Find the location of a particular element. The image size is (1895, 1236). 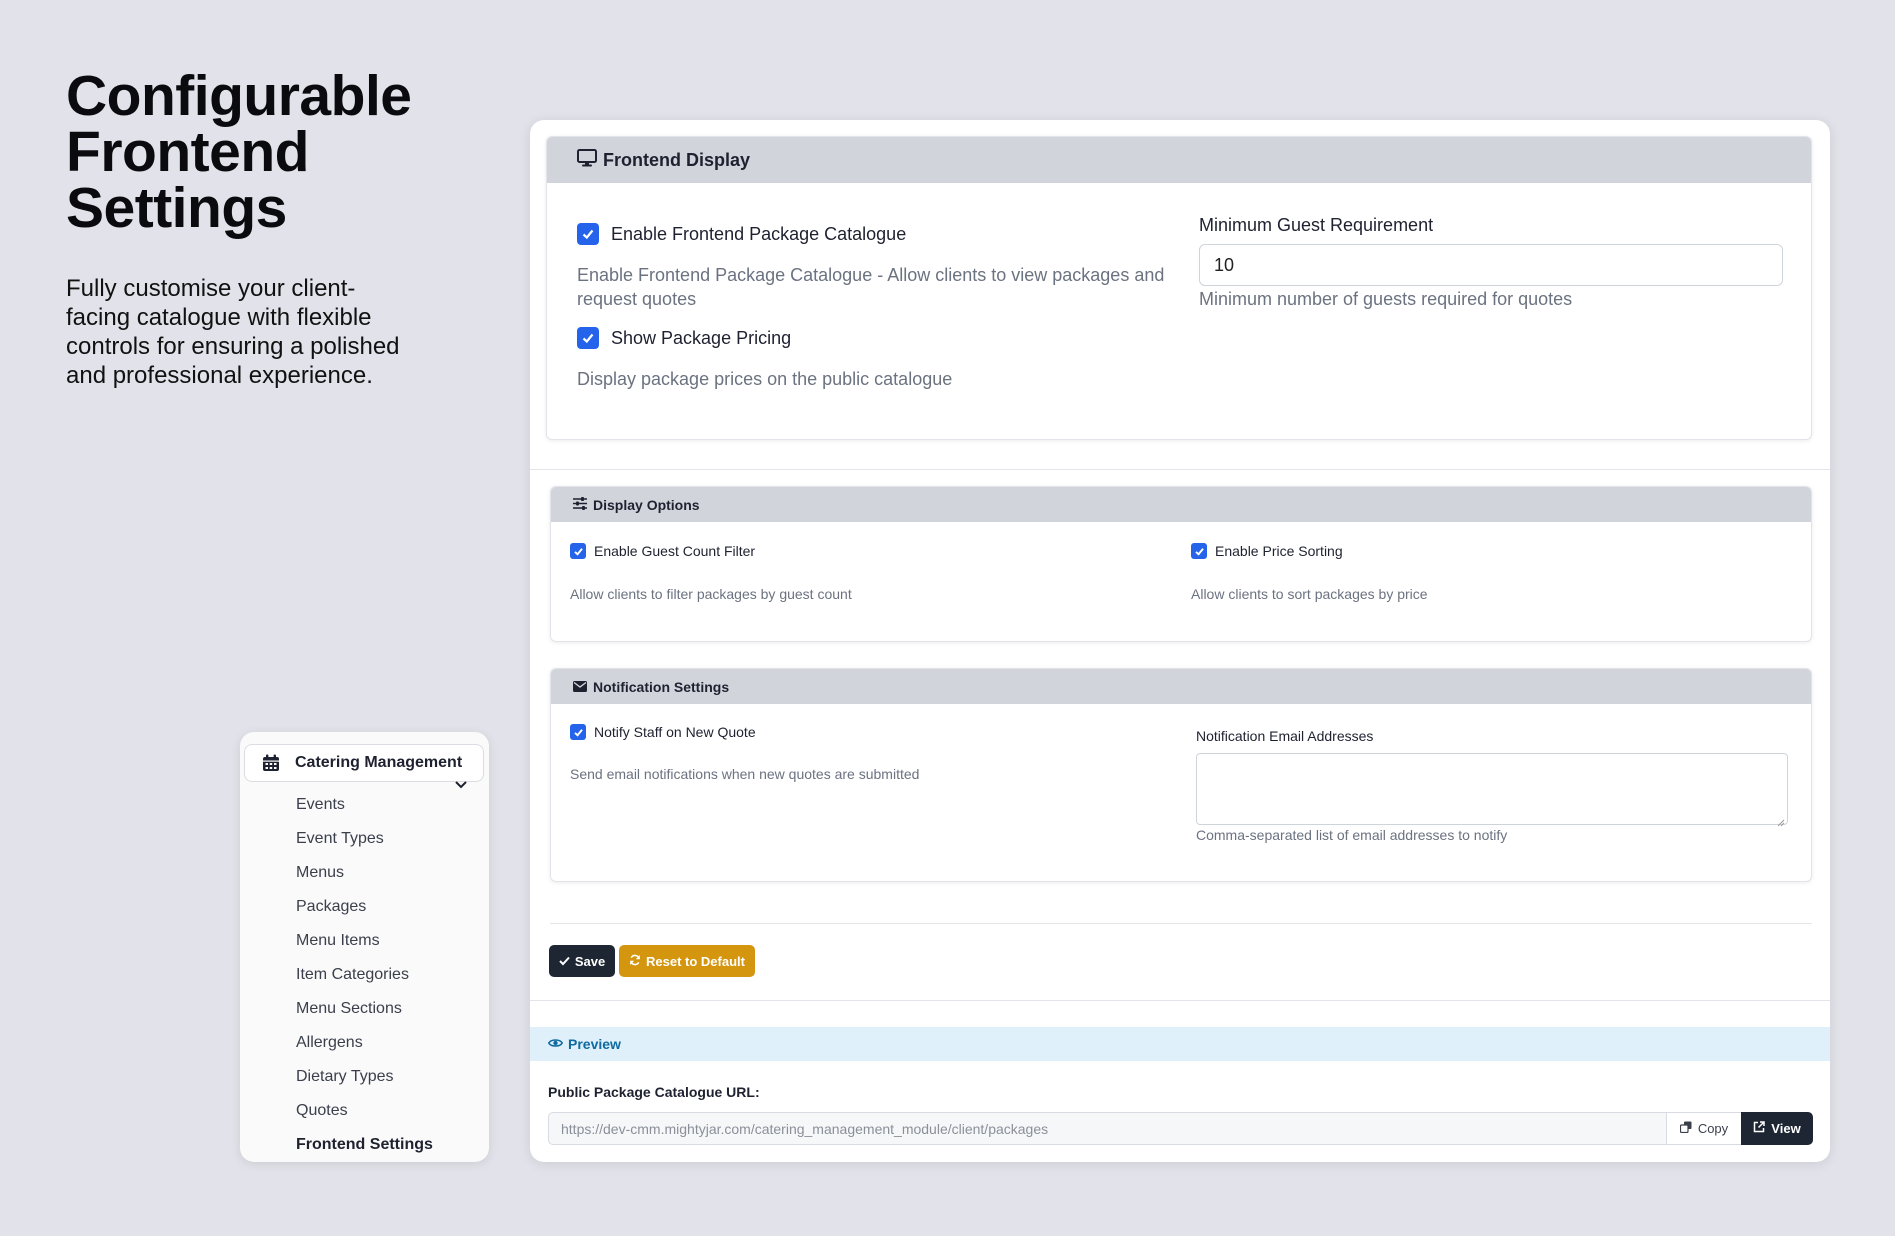

envelope-icon is located at coordinates (583, 687).